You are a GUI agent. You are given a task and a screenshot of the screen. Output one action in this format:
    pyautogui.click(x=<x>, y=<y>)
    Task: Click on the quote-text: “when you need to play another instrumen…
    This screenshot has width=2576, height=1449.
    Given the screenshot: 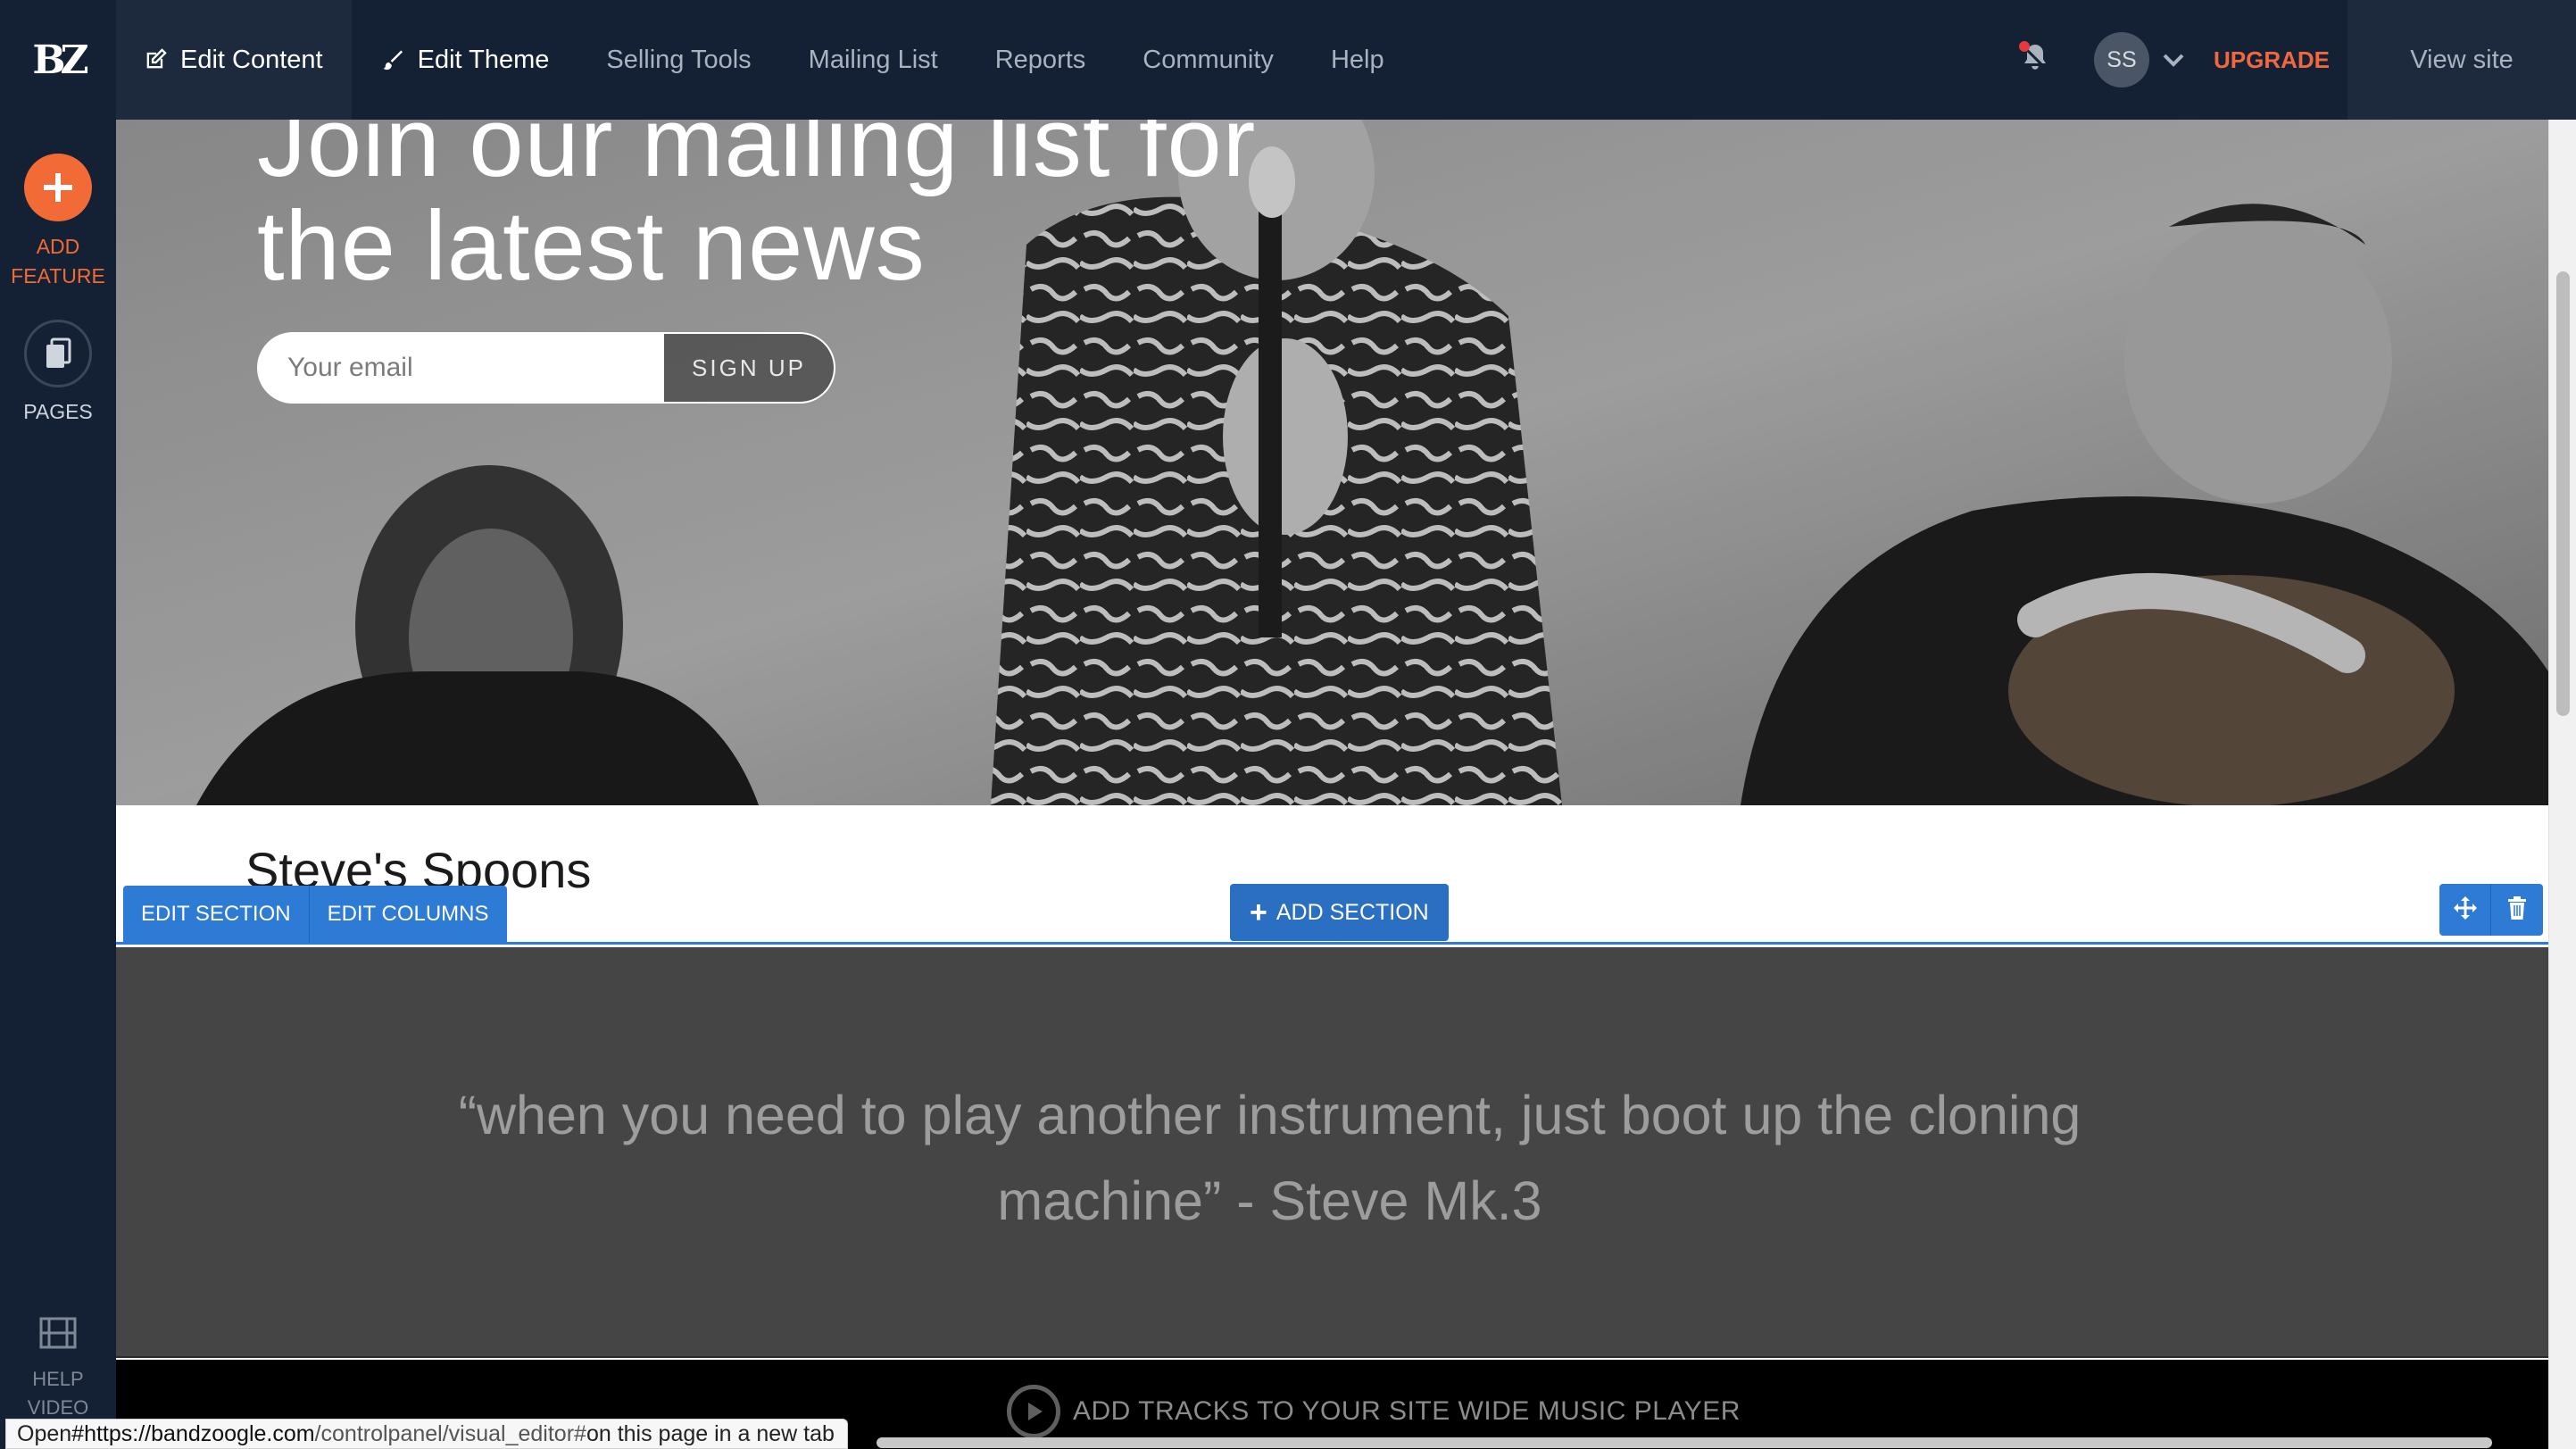 What is the action you would take?
    pyautogui.click(x=1270, y=1158)
    